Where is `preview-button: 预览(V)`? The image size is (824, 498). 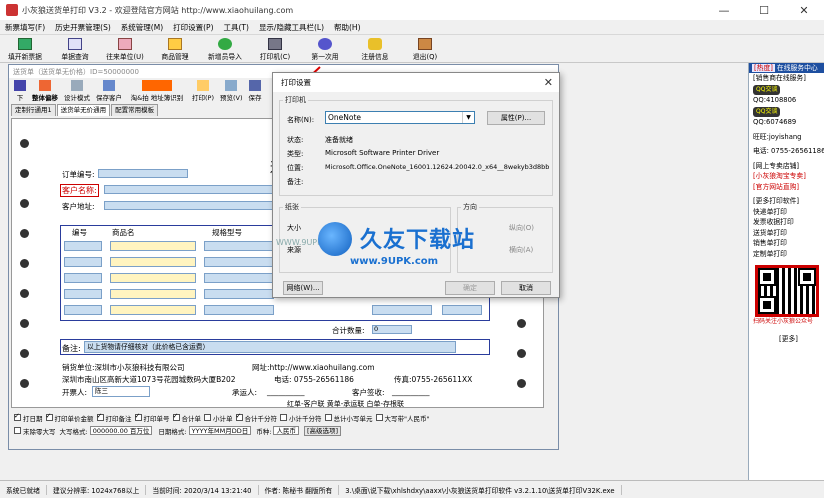
preview-button: 预览(V) is located at coordinates (231, 91).